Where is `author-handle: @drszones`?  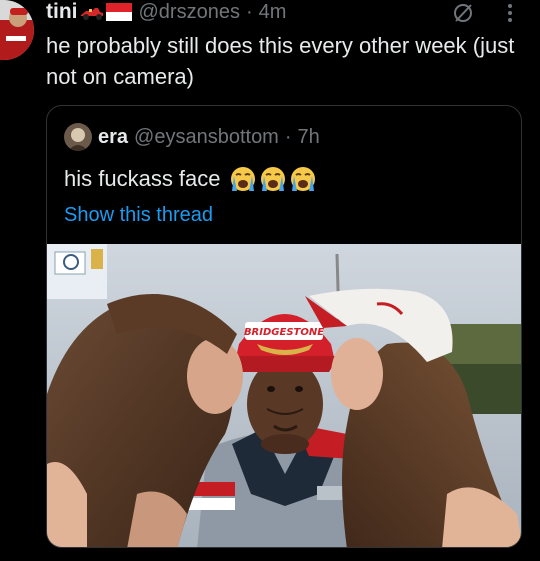
author-handle: @drszones is located at coordinates (189, 12).